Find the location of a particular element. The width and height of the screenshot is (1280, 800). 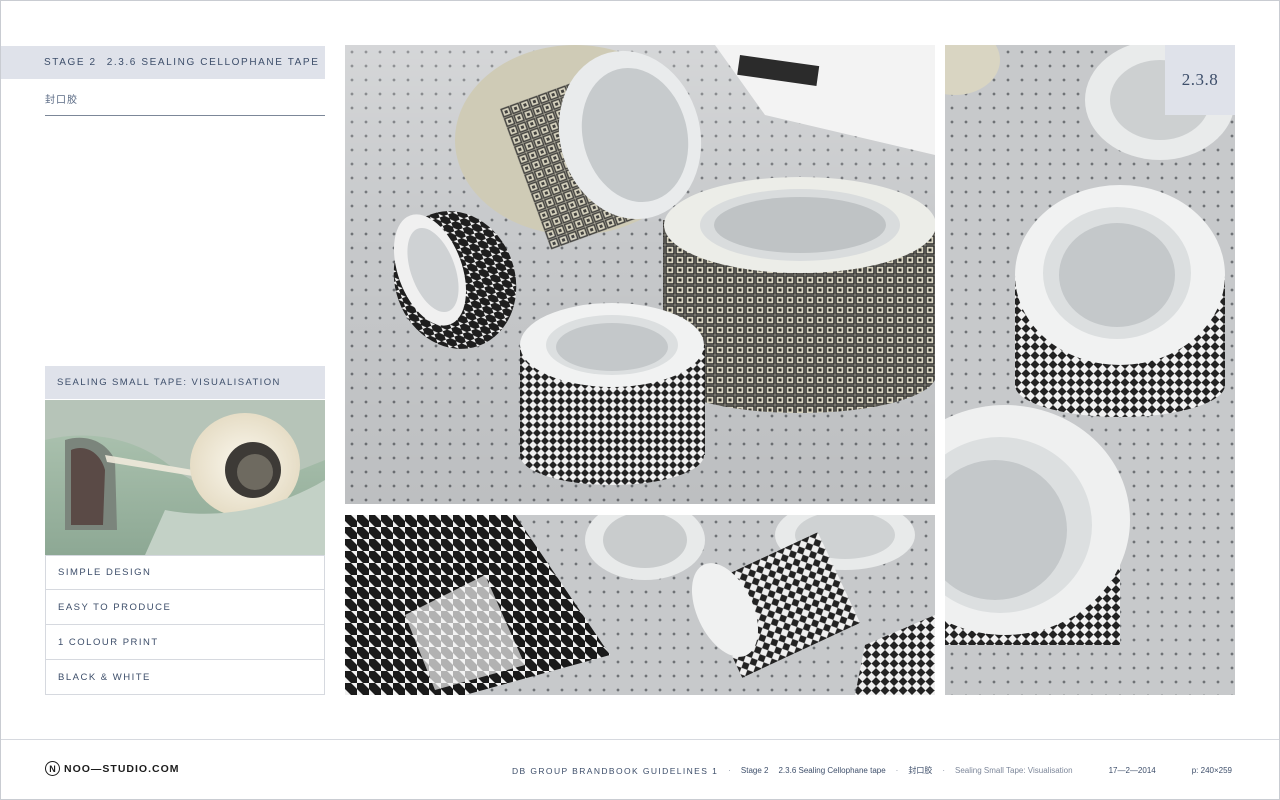

chinese-label: 封口胶 is located at coordinates (61, 100).